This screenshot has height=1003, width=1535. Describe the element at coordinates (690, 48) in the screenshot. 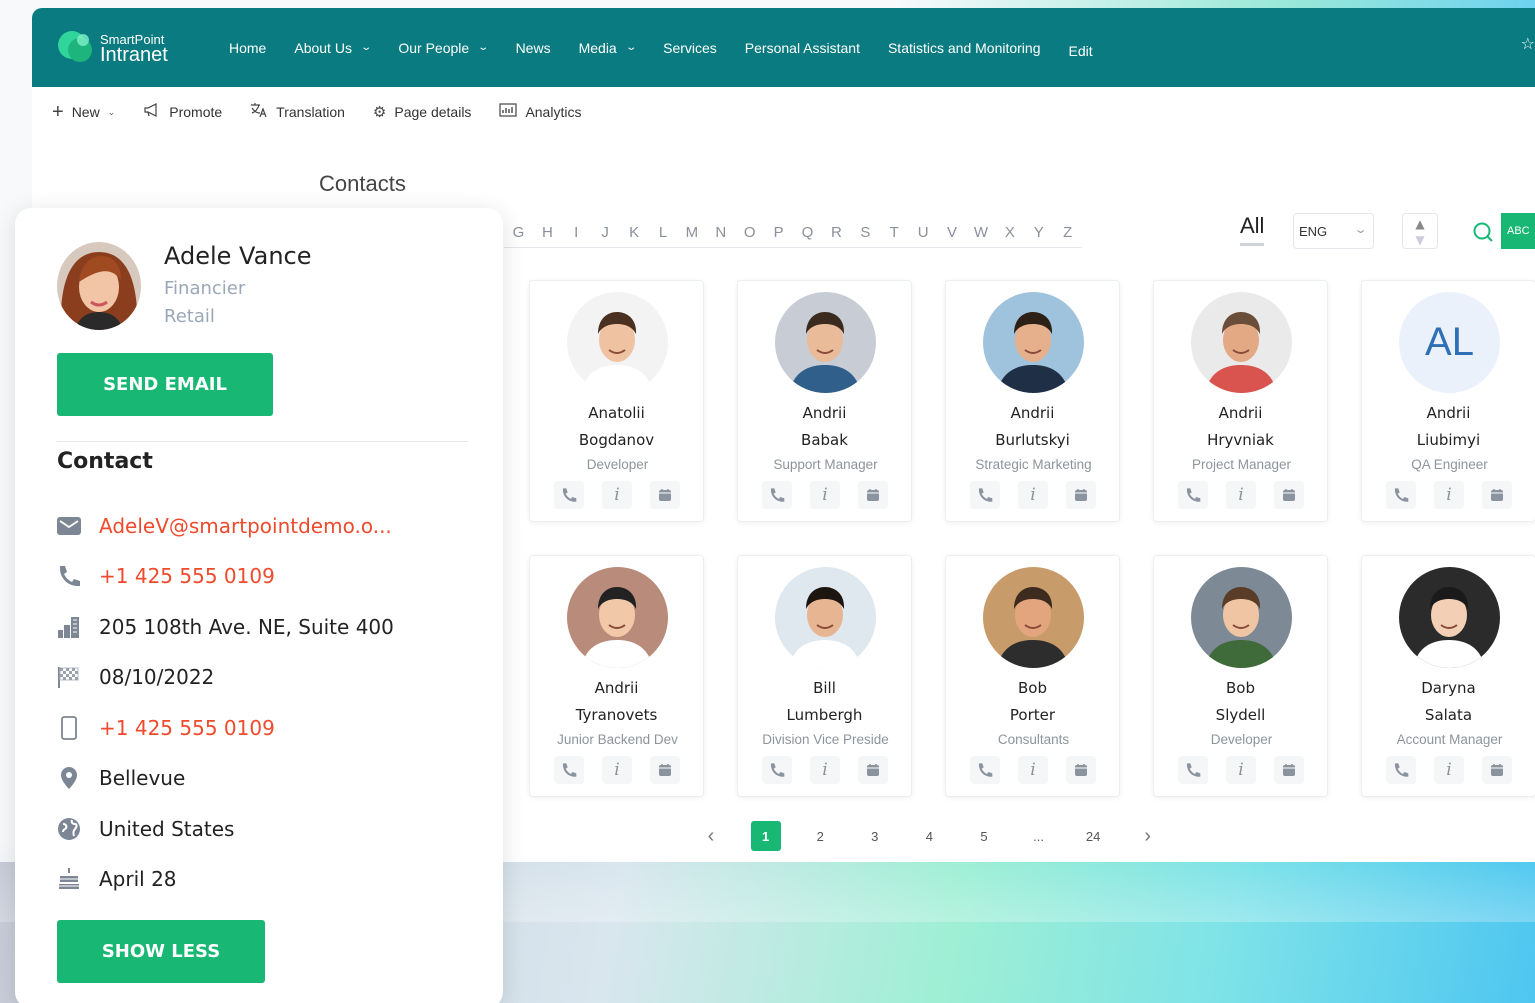

I see `nav-services: Services` at that location.